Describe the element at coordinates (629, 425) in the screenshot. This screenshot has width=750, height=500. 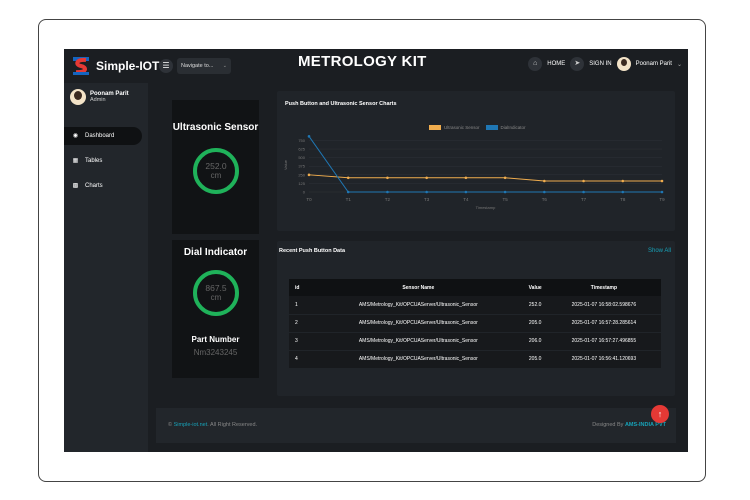
I see `footer-credit: Designed By AMS-INDIA PVT` at that location.